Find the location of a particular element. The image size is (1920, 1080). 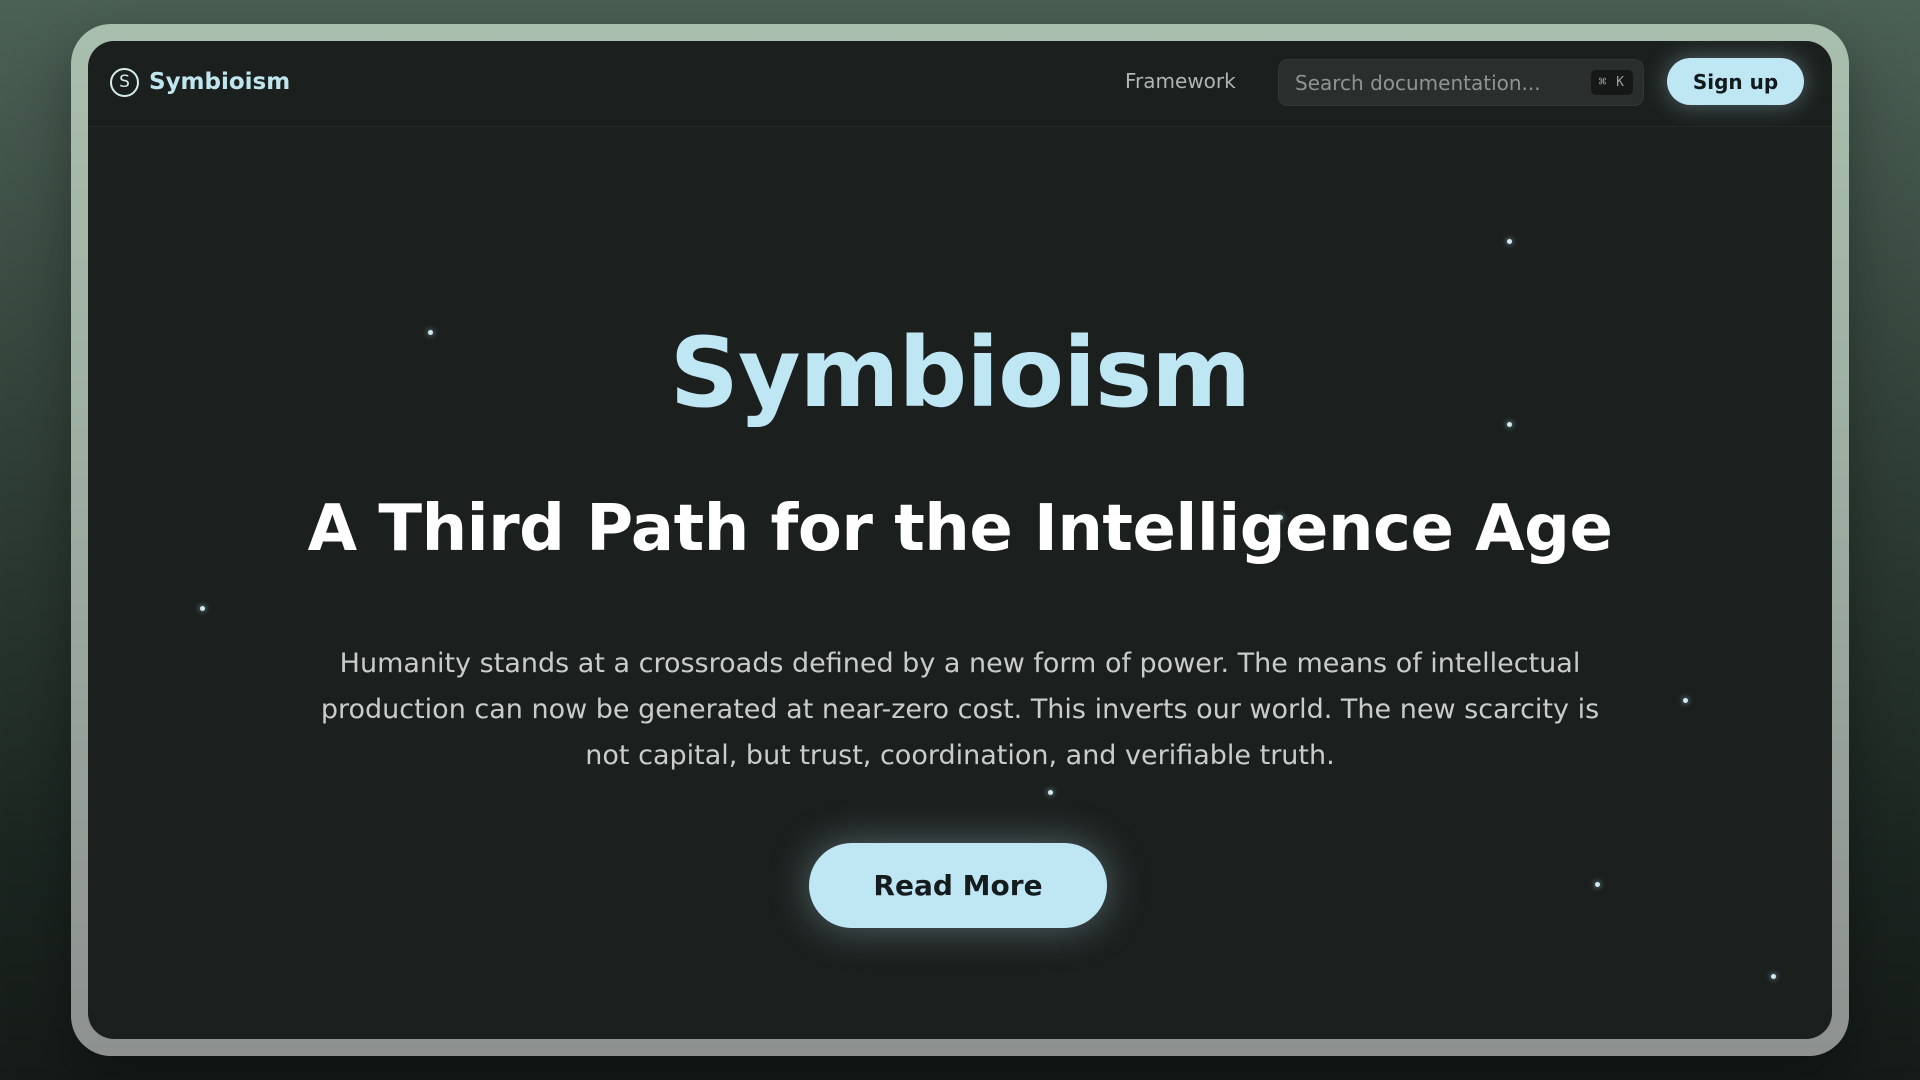

hero-subtitle: A Third Path for the Intelligence Age is located at coordinates (960, 529).